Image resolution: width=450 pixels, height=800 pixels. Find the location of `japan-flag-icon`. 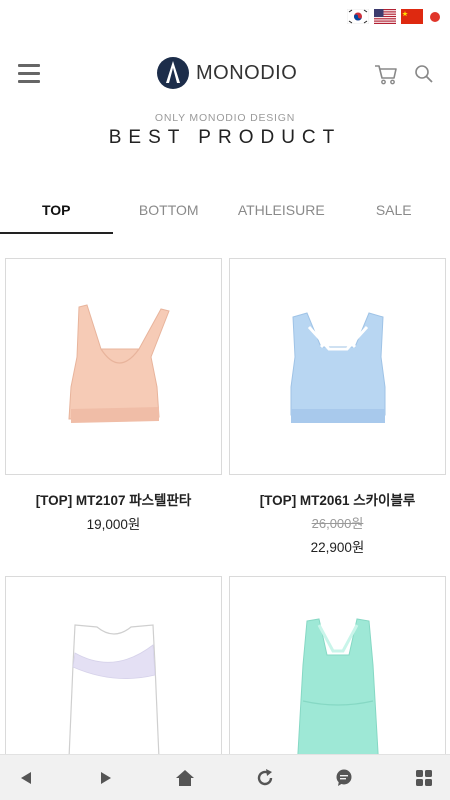

japan-flag-icon is located at coordinates (435, 17).